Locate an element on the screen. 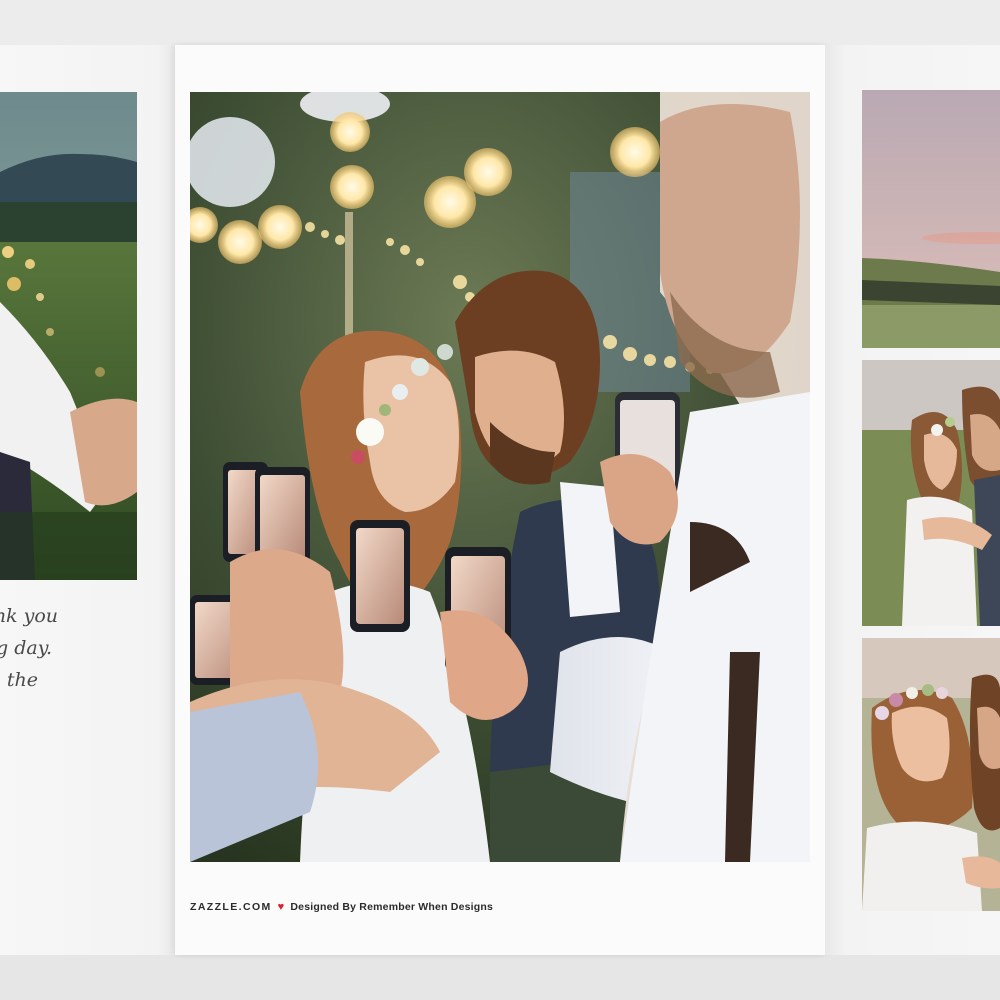  message-line-1: nk you is located at coordinates (29, 616).